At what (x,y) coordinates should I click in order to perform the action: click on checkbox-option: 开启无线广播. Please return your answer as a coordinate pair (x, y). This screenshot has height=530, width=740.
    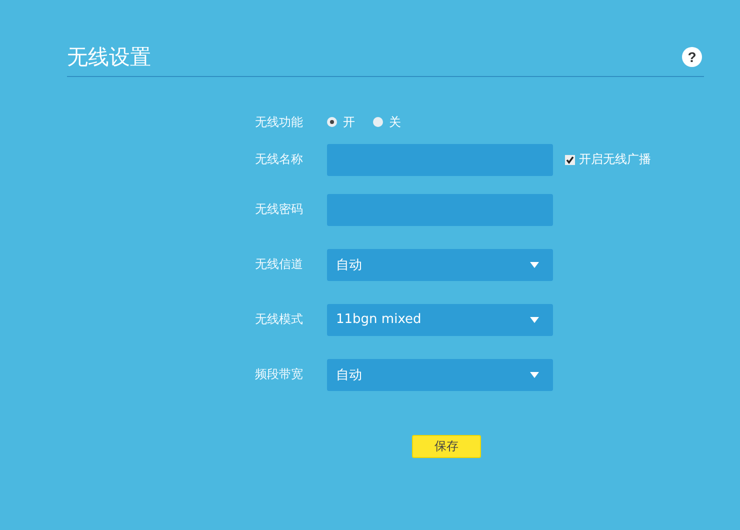
    Looking at the image, I should click on (608, 159).